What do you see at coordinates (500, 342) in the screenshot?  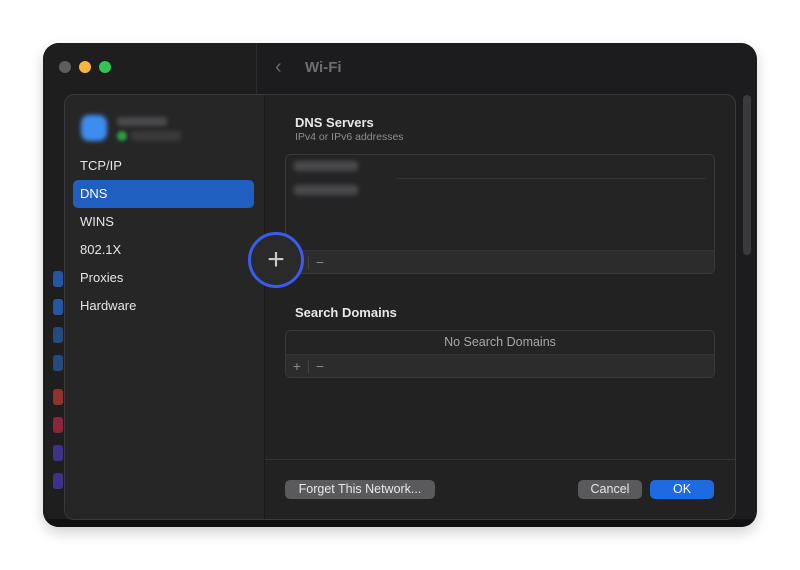 I see `empty-state-label: No Search Domains` at bounding box center [500, 342].